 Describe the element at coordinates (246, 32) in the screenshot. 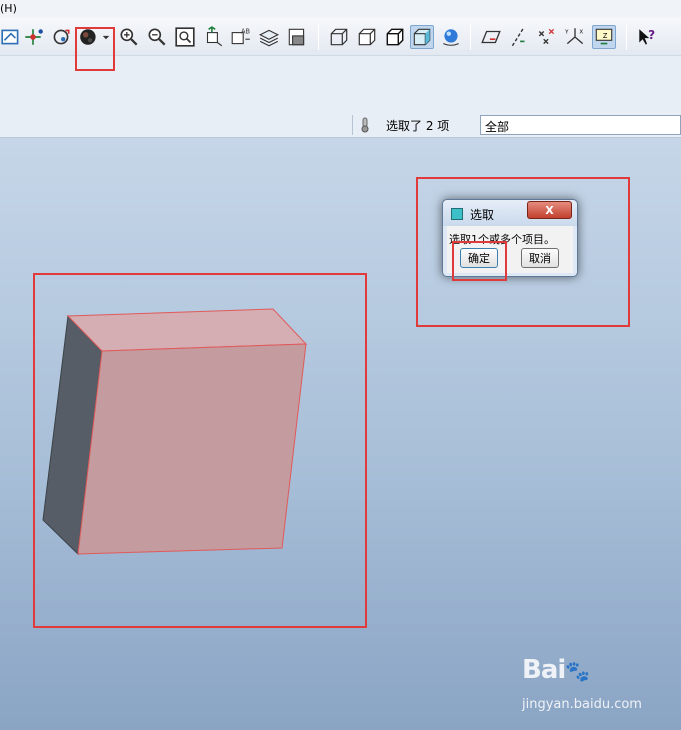

I see `svg-text: AB` at that location.